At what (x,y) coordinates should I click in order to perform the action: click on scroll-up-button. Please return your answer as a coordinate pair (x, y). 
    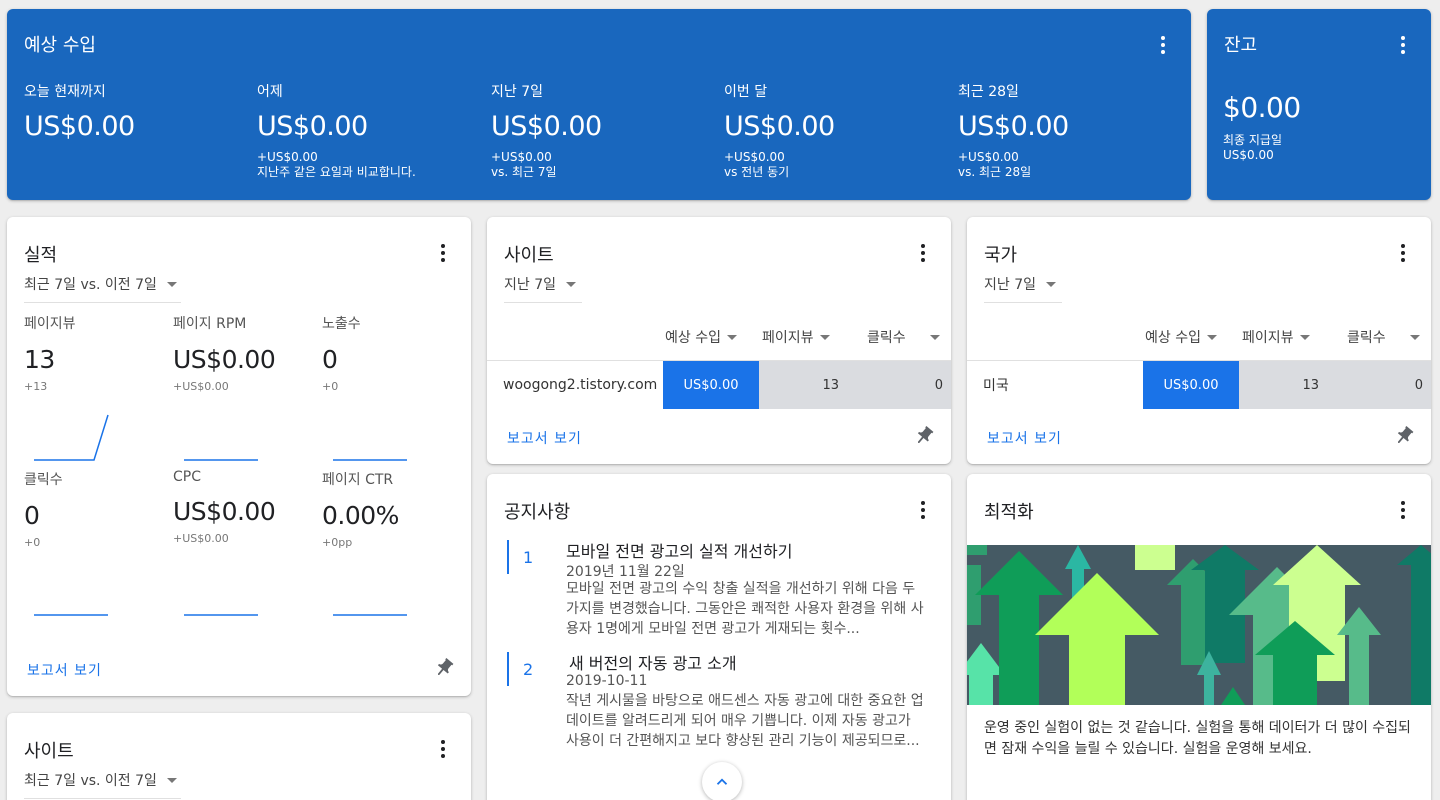
    Looking at the image, I should click on (722, 781).